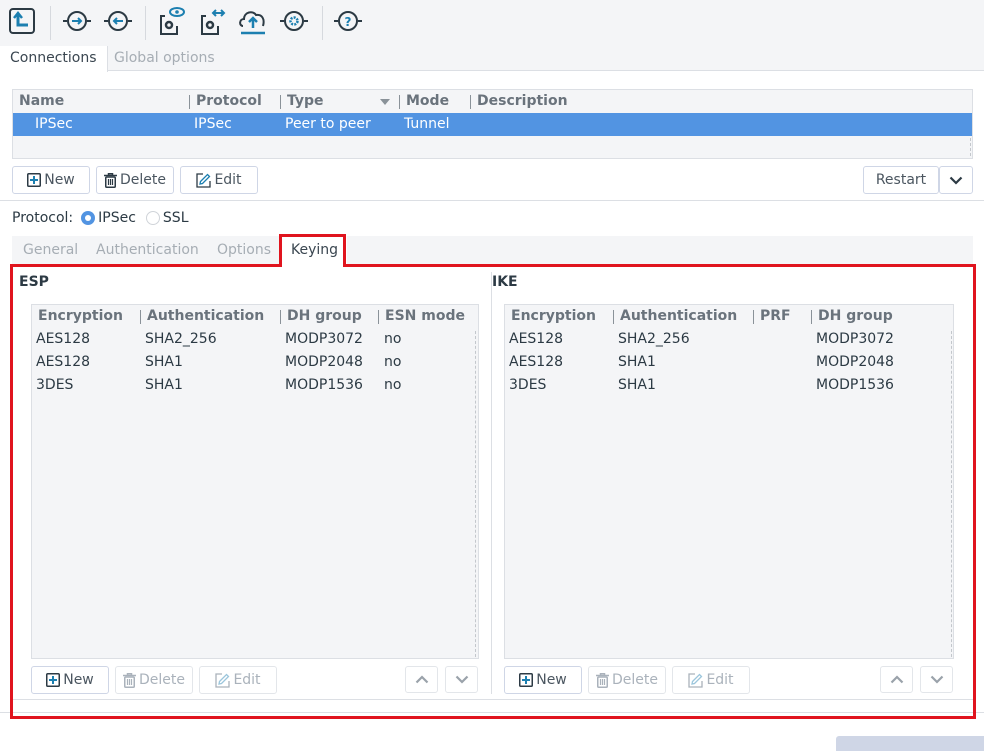 The height and width of the screenshot is (751, 984). I want to click on radio-ipsec, so click(88, 218).